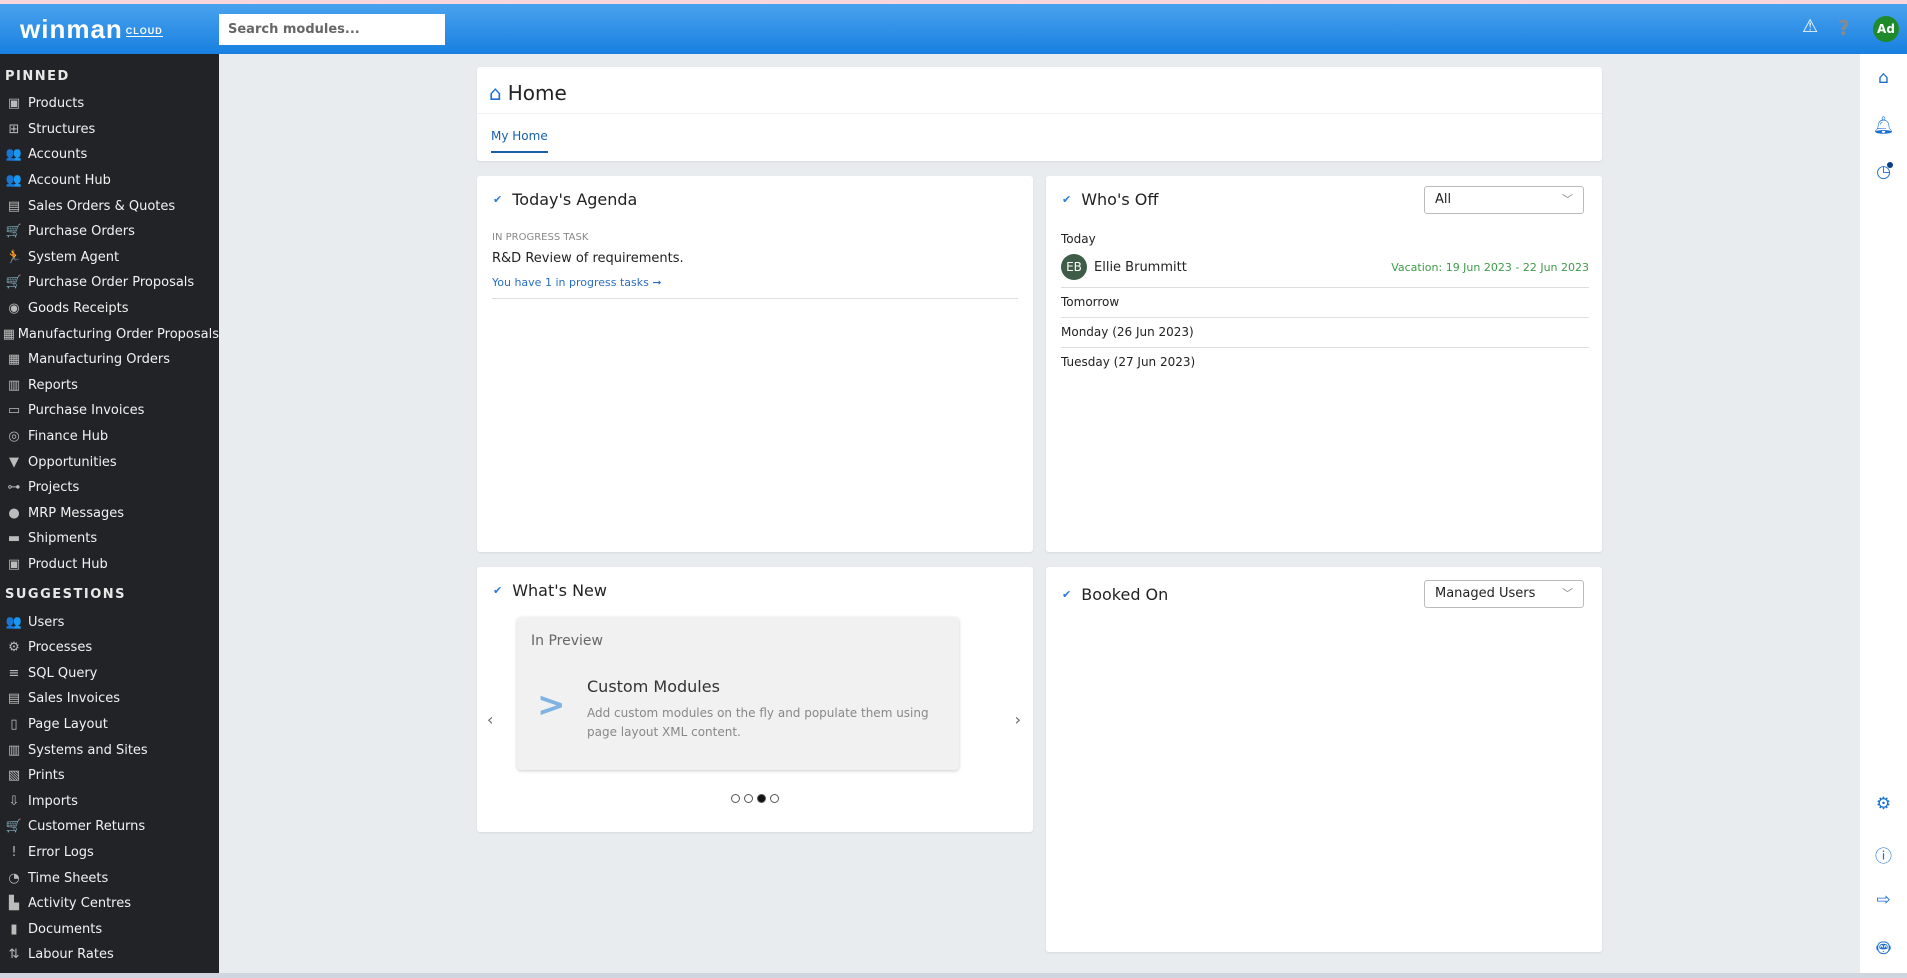 The height and width of the screenshot is (978, 1907). What do you see at coordinates (1490, 267) in the screenshot?
I see `vacation-dates: Vacation: 19 Jun 2023 - 22 Jun 2023` at bounding box center [1490, 267].